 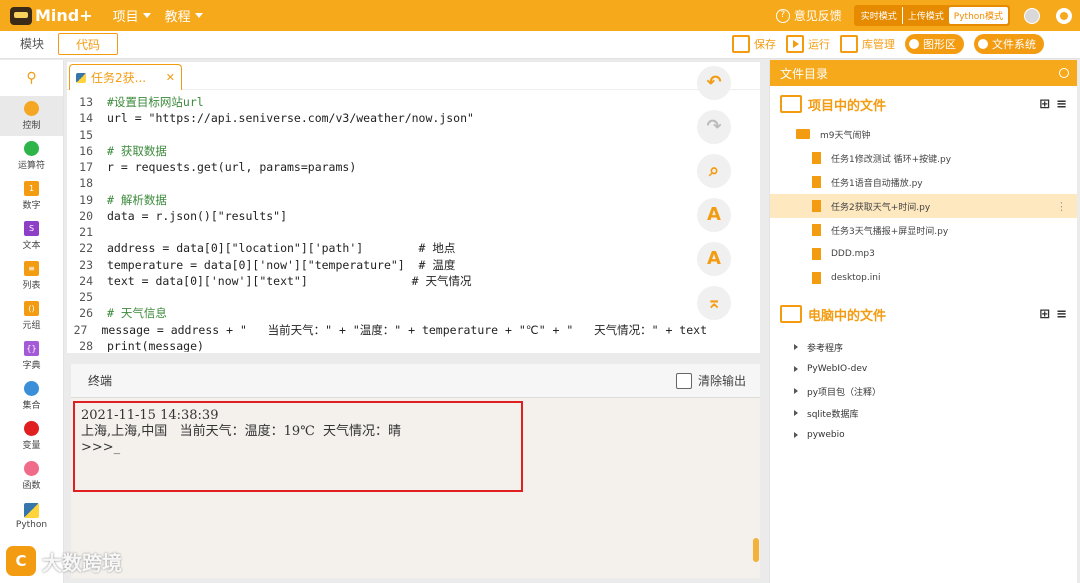 What do you see at coordinates (791, 314) in the screenshot?
I see `computer-icon` at bounding box center [791, 314].